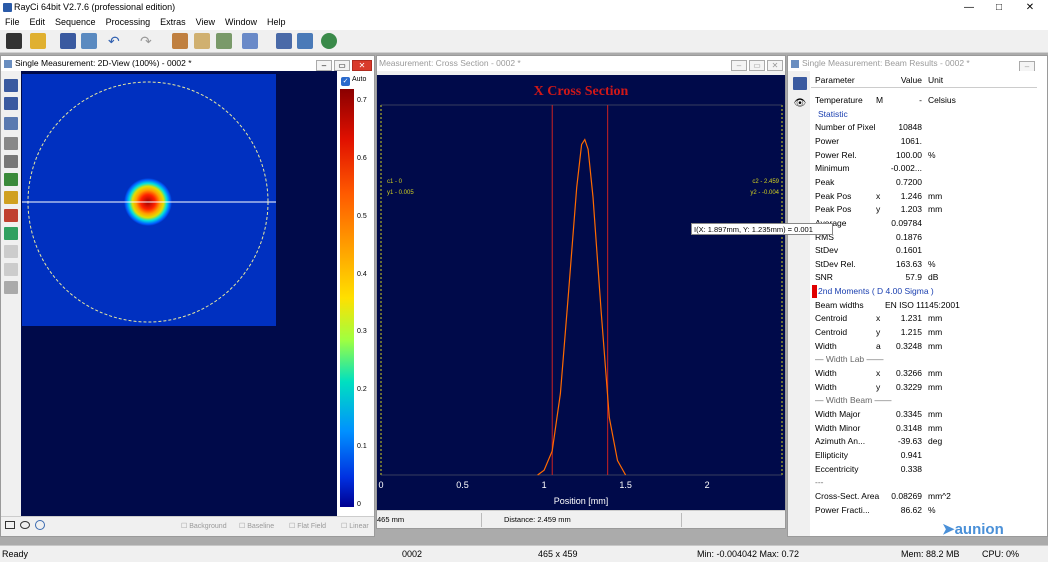  I want to click on color-map-icon, so click(11, 197).